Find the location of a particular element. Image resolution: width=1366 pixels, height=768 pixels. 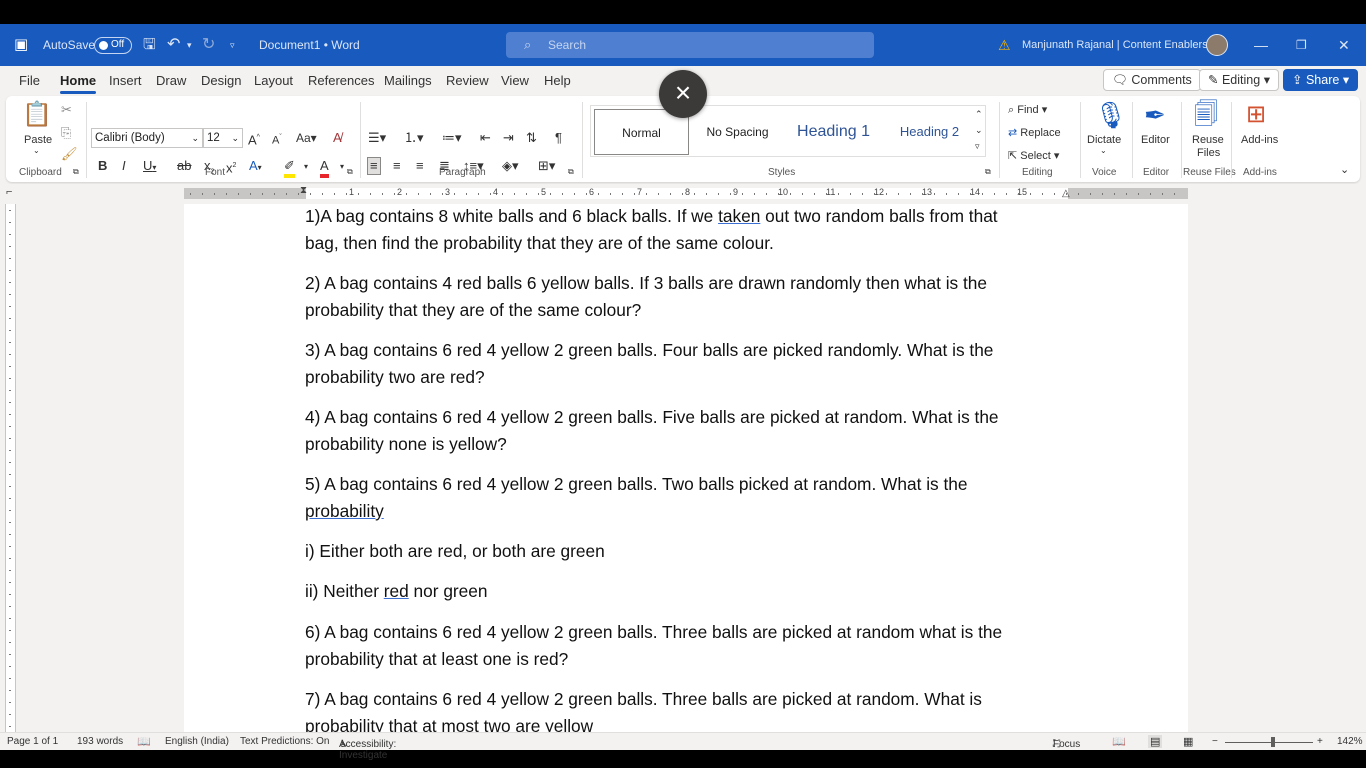

save-icon: 🖫 is located at coordinates (149, 45).